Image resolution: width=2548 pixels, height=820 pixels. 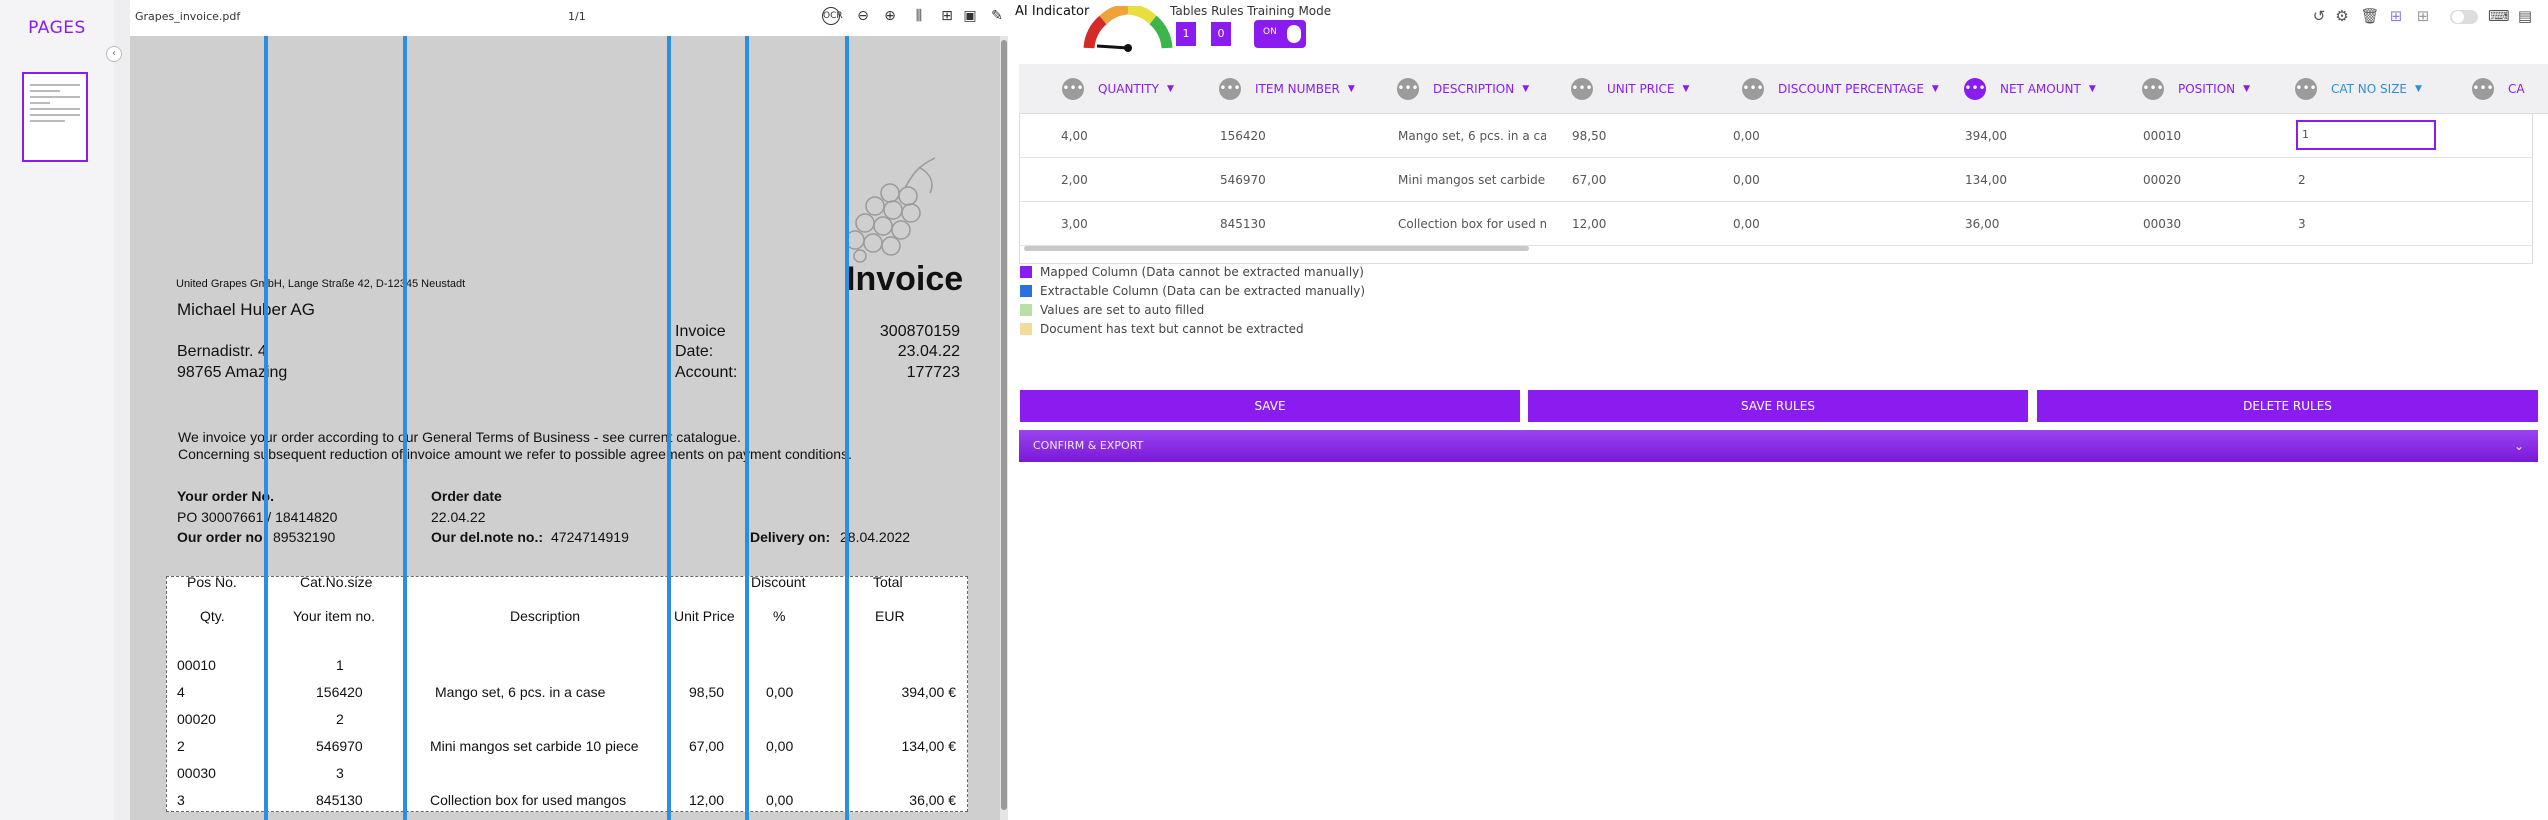 I want to click on header-net-amount: ••• NET AMOUNT ▼, so click(x=2030, y=89).